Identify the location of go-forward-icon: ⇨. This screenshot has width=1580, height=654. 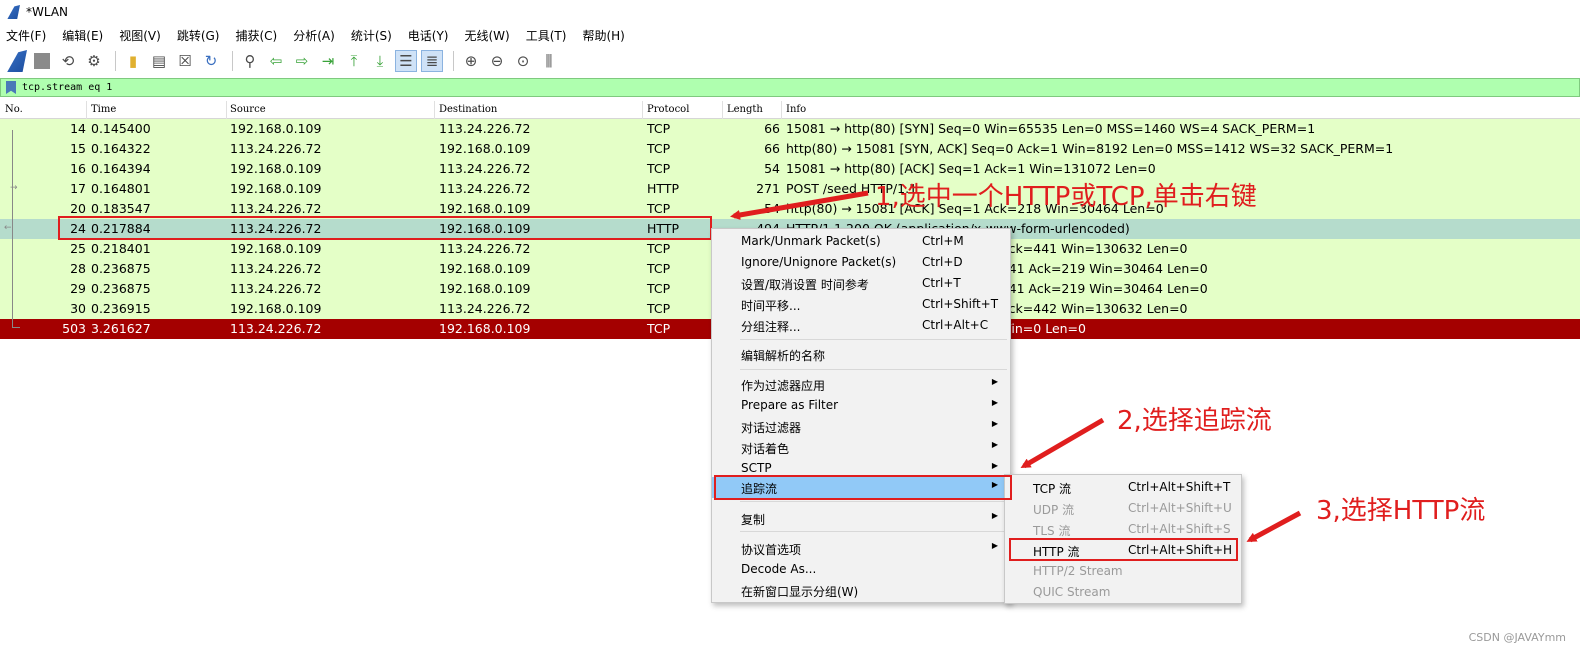
(302, 61).